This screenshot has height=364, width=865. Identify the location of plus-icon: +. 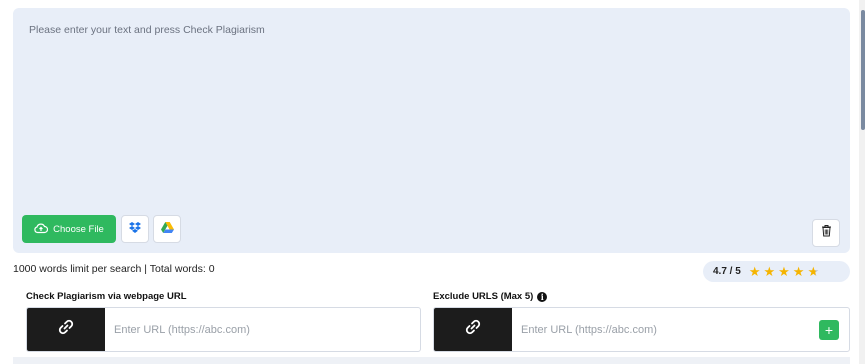
(829, 330).